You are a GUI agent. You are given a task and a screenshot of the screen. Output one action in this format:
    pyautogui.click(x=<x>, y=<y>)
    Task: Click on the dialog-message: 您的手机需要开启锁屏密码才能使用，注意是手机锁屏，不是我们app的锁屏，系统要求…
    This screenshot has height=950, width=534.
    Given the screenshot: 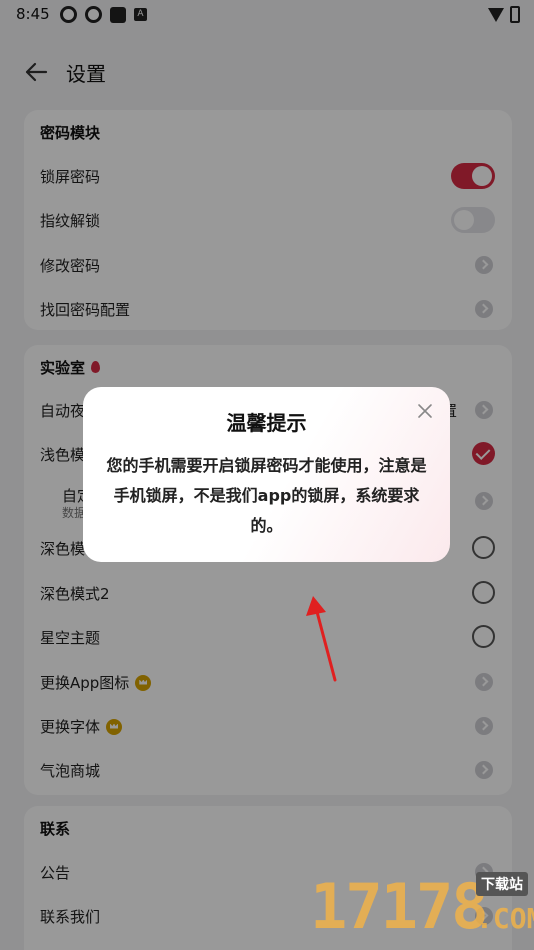 What is the action you would take?
    pyautogui.click(x=266, y=495)
    